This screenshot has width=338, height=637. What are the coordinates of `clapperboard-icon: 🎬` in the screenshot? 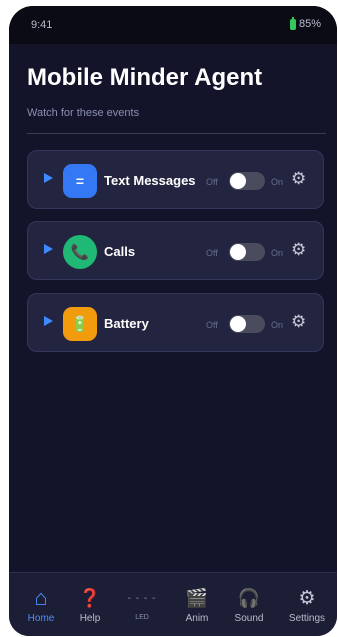 It's located at (197, 597).